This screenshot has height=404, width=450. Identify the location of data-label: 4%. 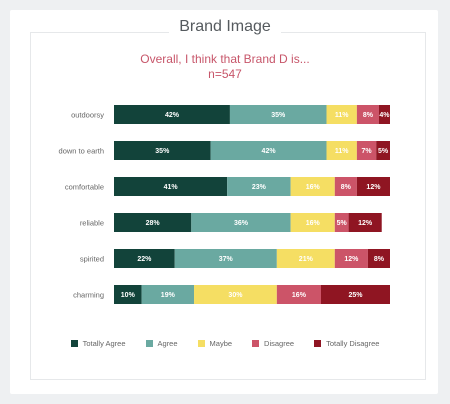
(384, 115).